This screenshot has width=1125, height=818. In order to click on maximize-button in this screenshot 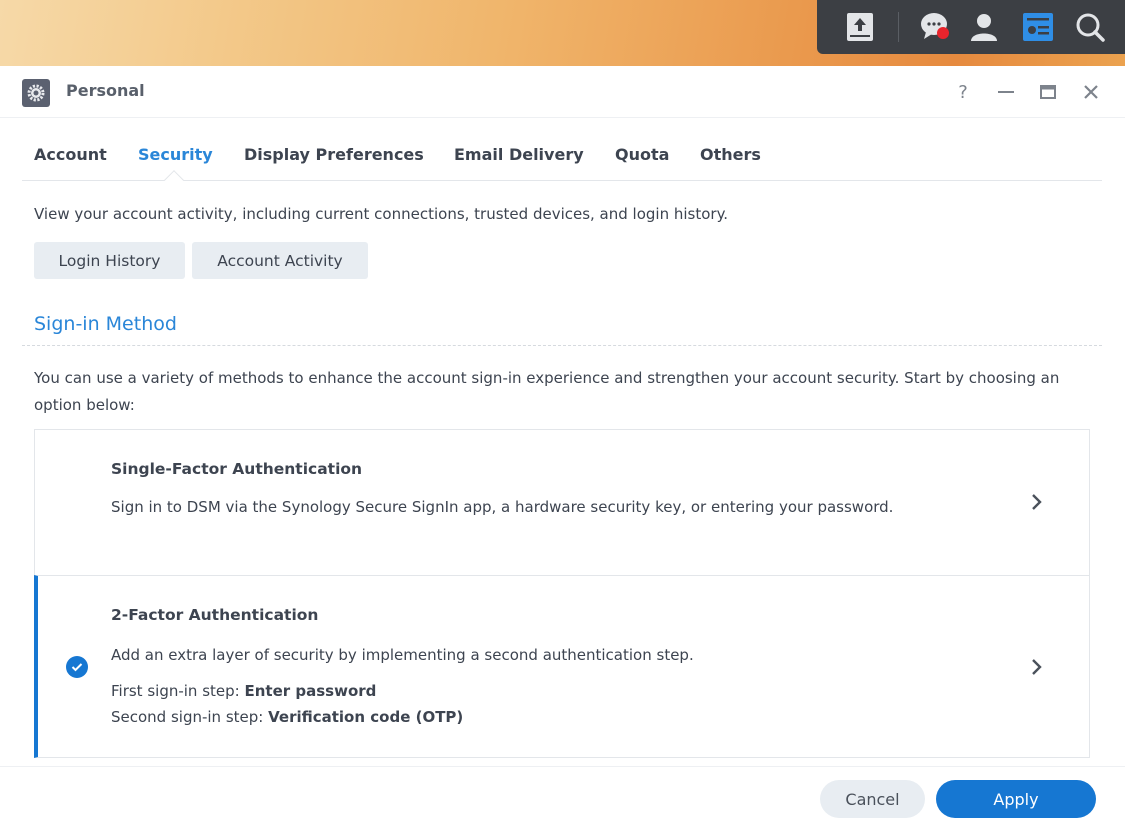, I will do `click(1048, 92)`.